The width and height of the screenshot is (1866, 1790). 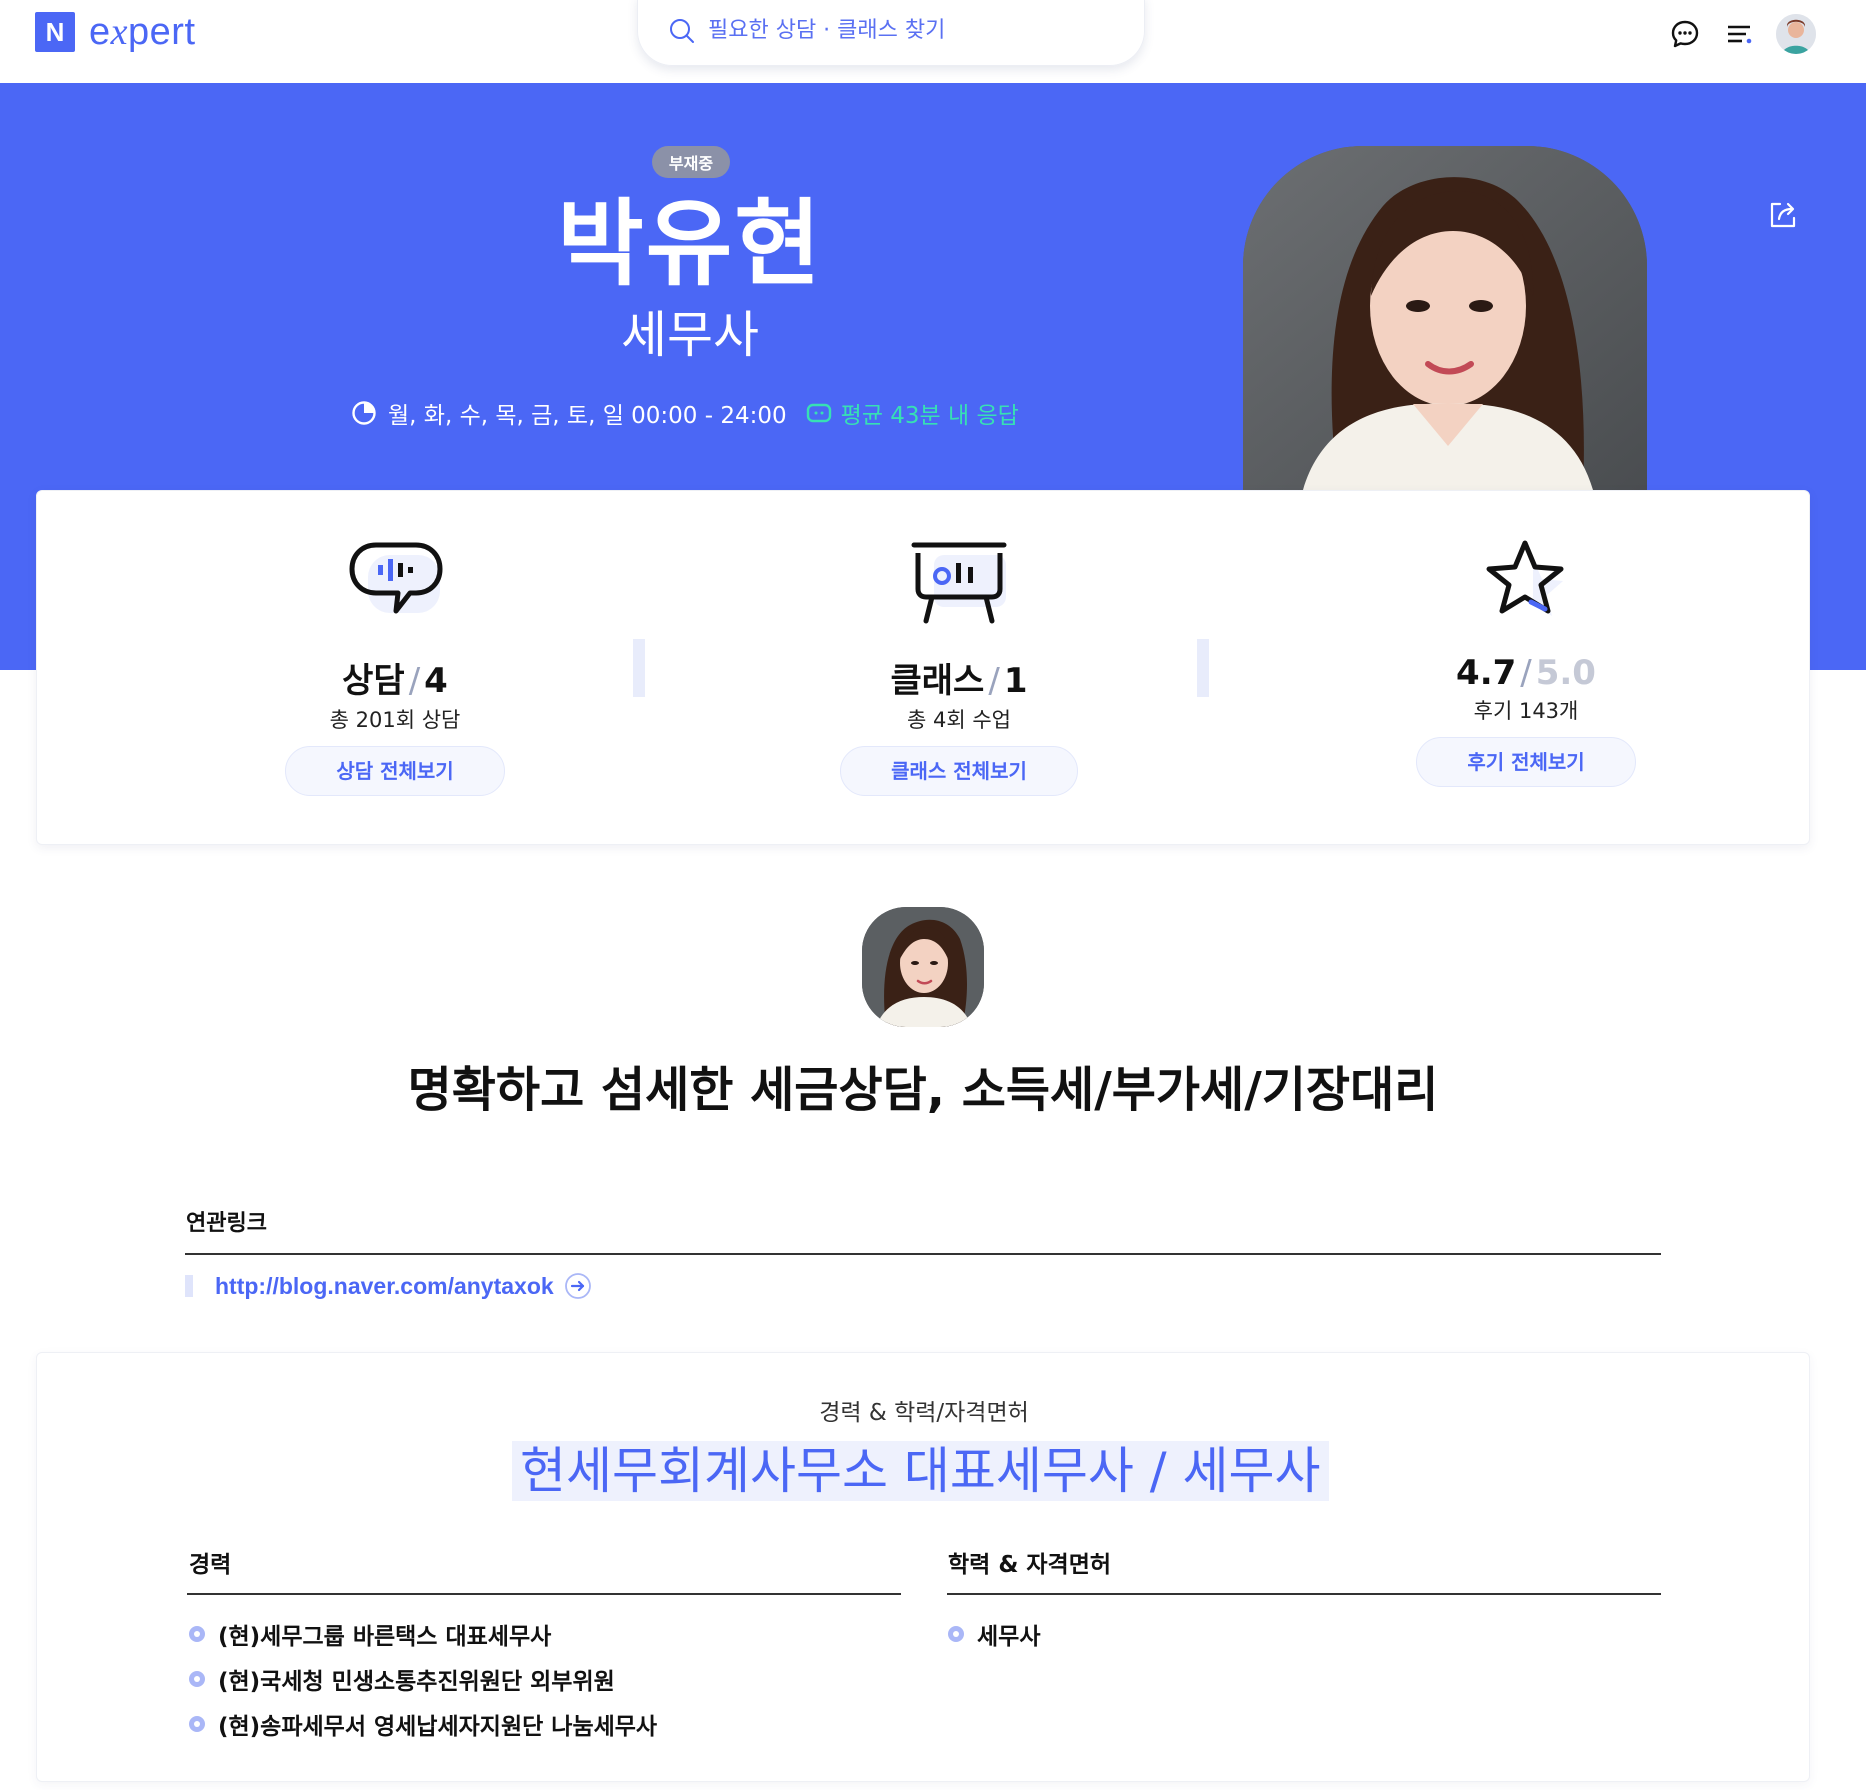 I want to click on link-marker, so click(x=189, y=1286).